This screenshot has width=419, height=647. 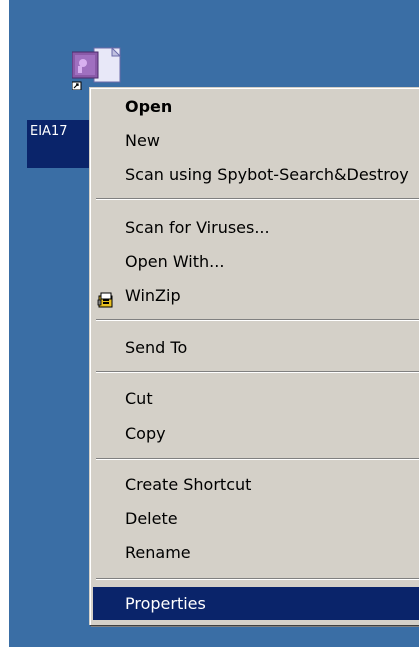 I want to click on desktop-shortcut-icon, so click(x=101, y=67).